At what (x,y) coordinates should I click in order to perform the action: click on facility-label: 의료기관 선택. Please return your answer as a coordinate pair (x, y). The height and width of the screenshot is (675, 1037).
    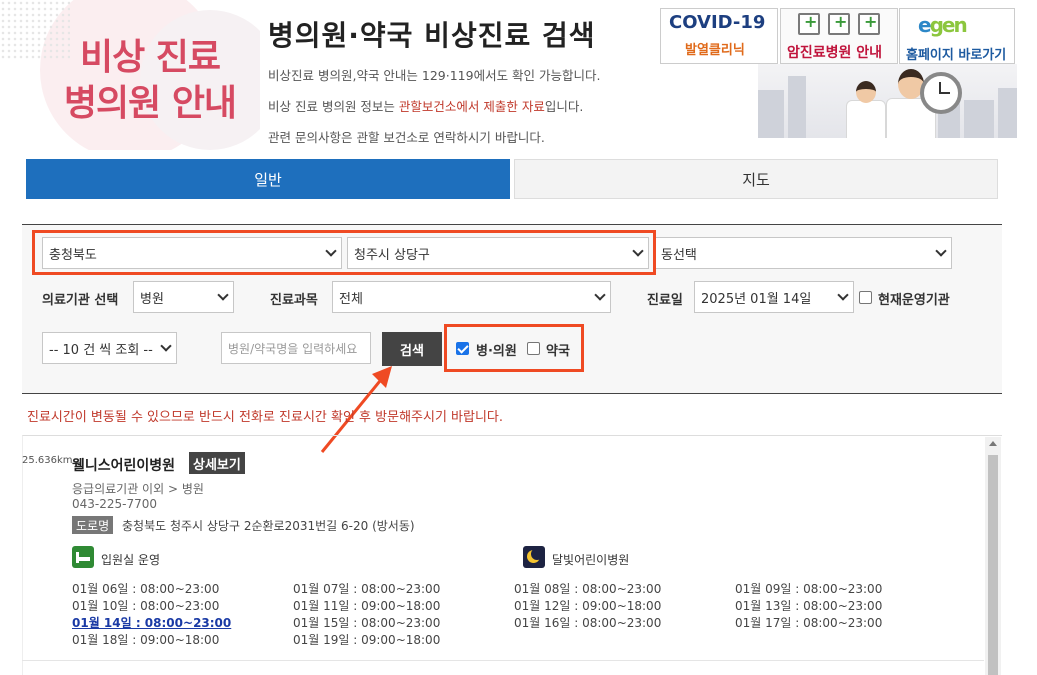
    Looking at the image, I should click on (80, 300).